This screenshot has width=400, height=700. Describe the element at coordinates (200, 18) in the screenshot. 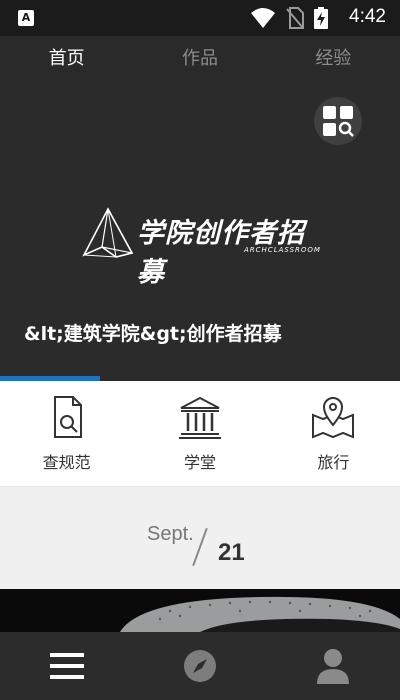

I see `status-bar: A 4:42` at that location.